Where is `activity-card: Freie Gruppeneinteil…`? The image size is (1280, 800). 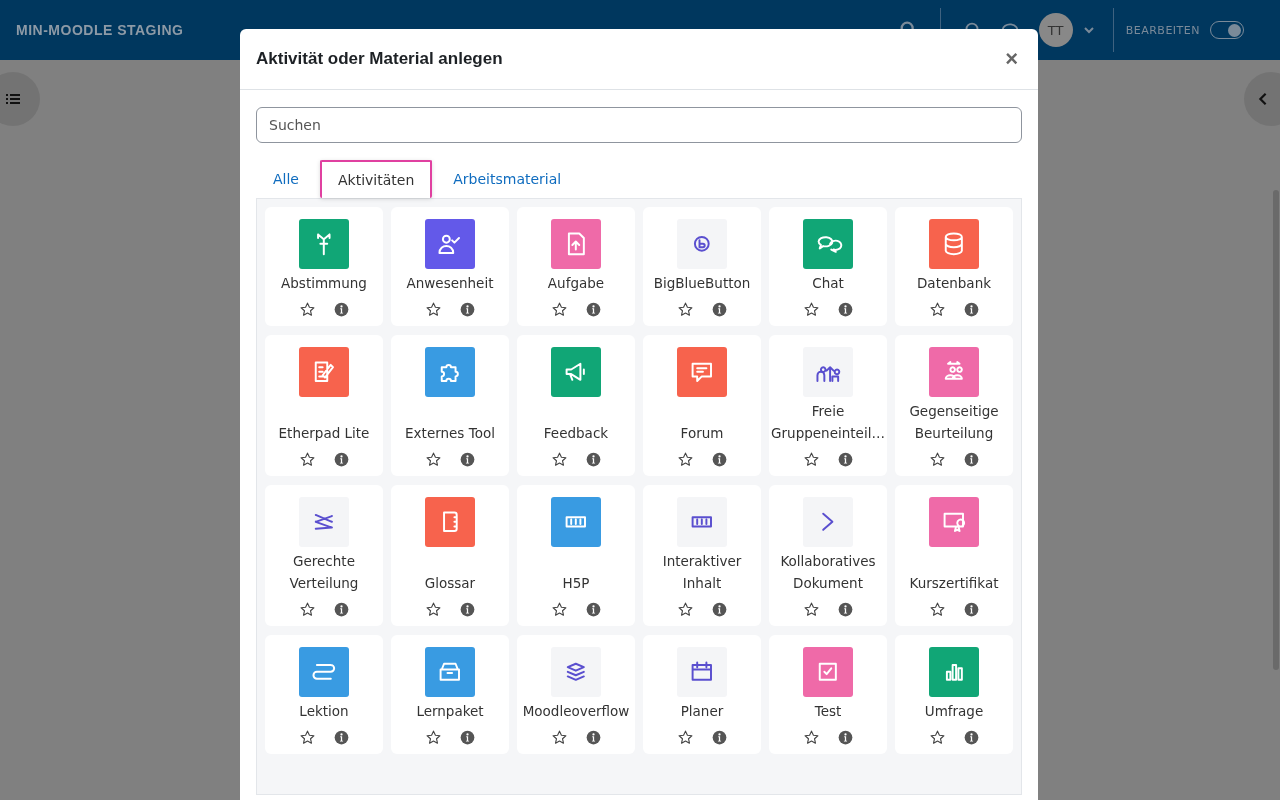
activity-card: Freie Gruppeneinteil… is located at coordinates (828, 405).